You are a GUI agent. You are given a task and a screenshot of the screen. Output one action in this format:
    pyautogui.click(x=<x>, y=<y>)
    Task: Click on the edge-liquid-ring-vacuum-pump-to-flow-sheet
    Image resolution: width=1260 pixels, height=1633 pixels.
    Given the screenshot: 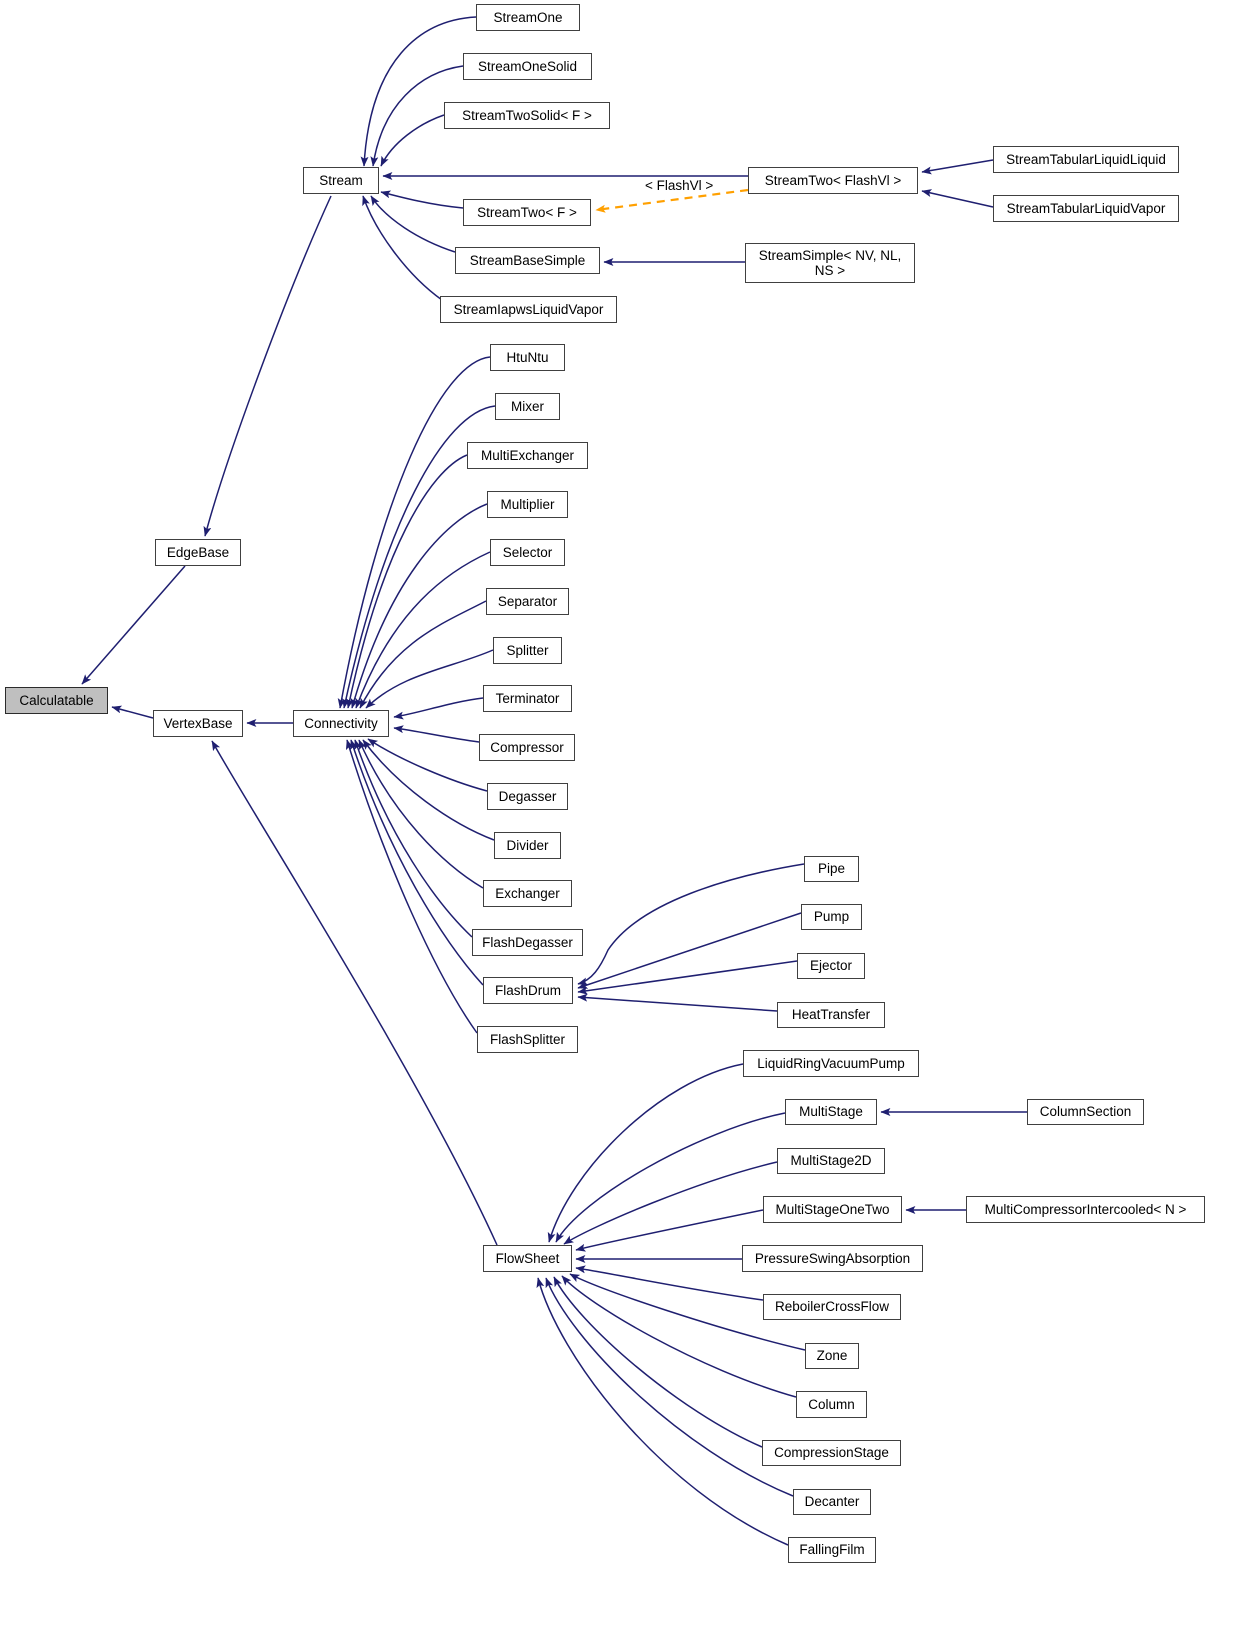 What is the action you would take?
    pyautogui.click(x=645, y=1153)
    